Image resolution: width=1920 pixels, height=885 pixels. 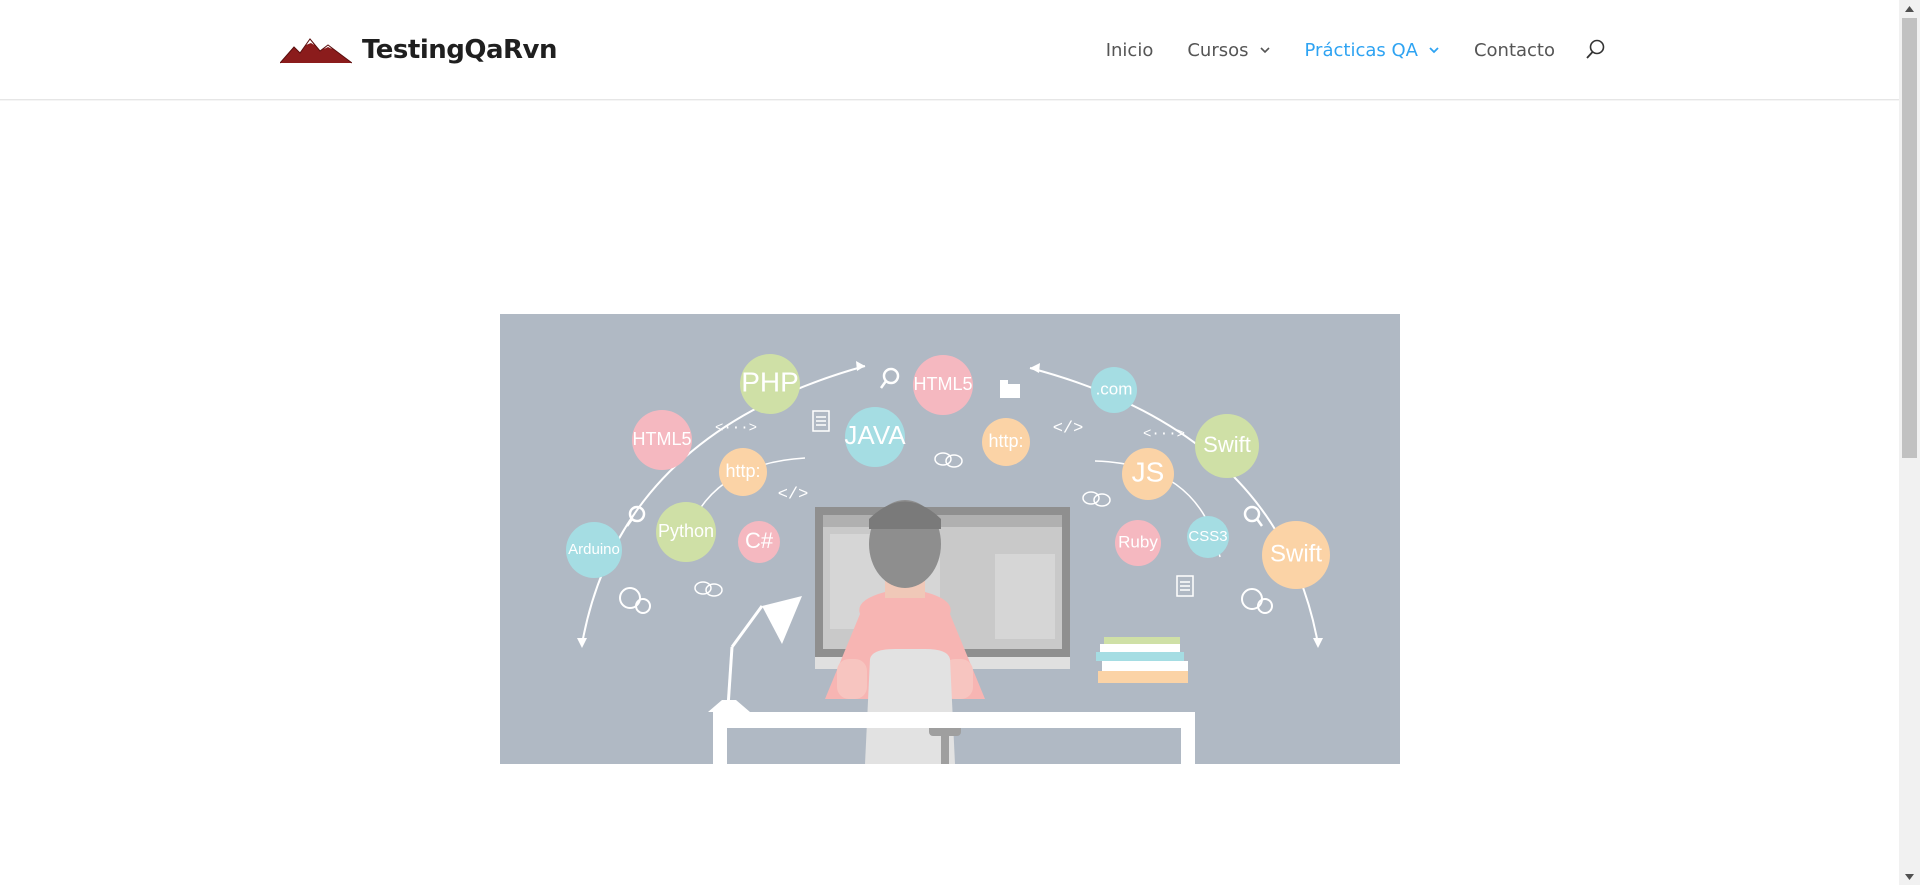 I want to click on svg-text: Python, so click(x=686, y=531).